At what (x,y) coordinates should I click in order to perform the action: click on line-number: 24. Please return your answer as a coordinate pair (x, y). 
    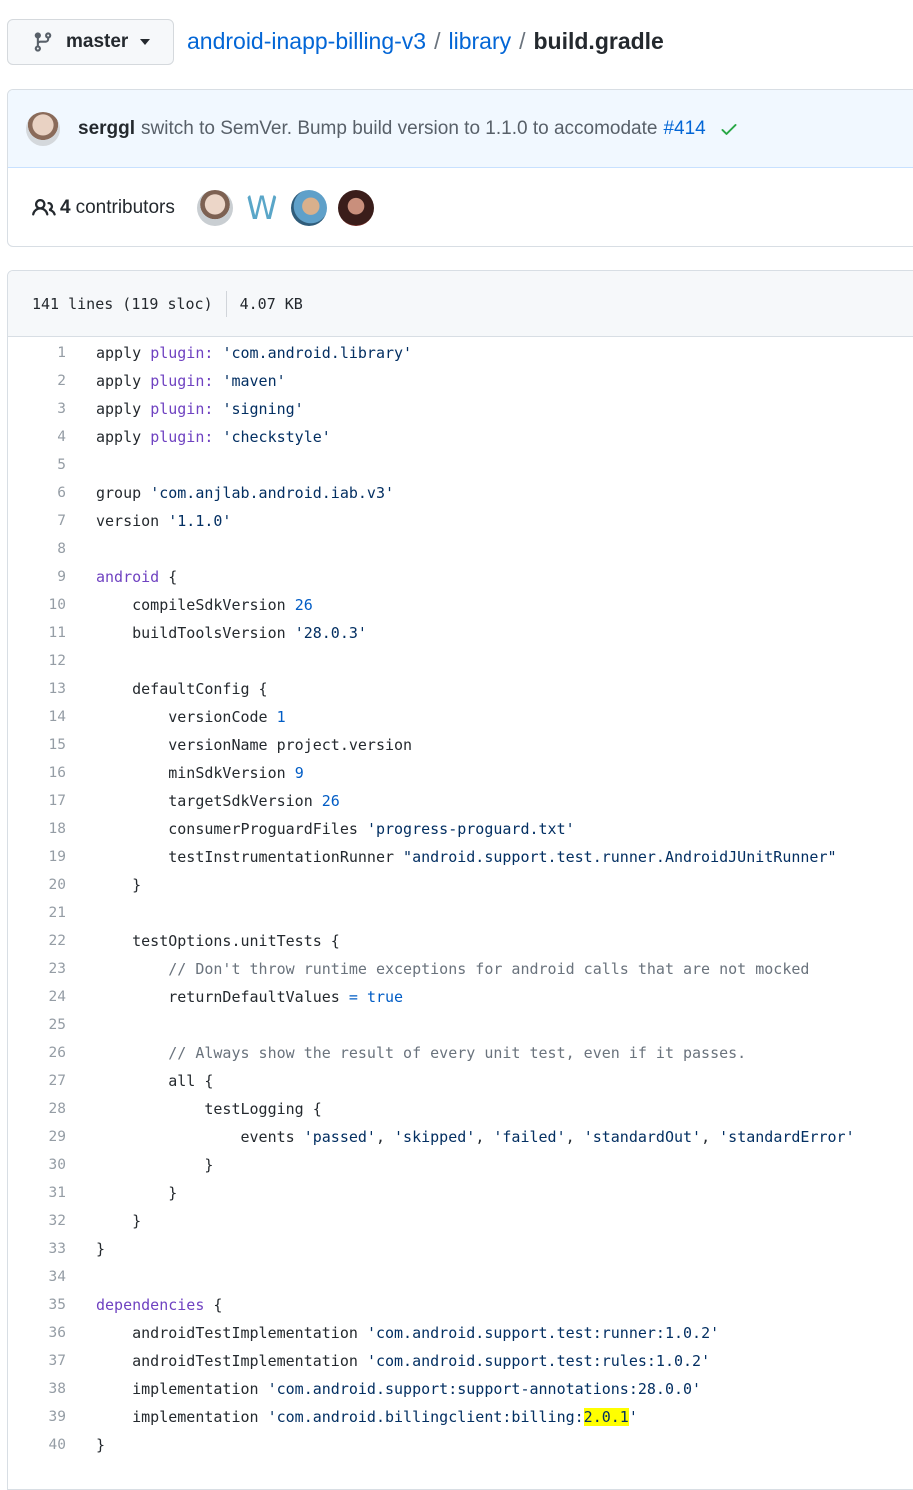
    Looking at the image, I should click on (37, 997).